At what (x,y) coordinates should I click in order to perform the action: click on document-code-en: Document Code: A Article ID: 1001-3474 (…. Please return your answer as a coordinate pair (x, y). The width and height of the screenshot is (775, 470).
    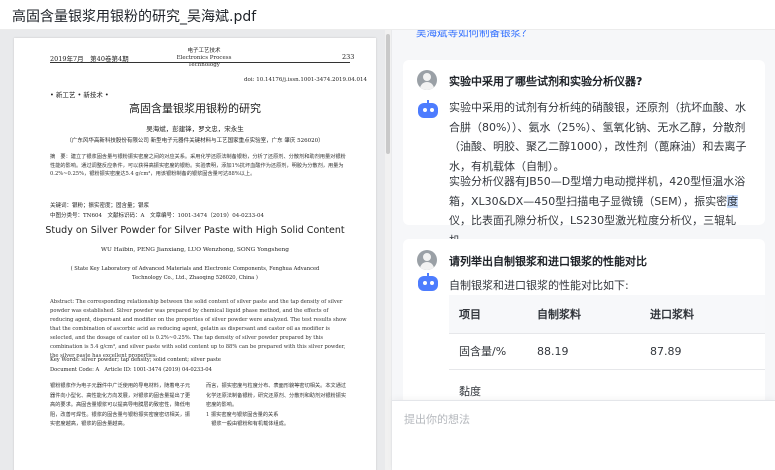
    Looking at the image, I should click on (131, 370).